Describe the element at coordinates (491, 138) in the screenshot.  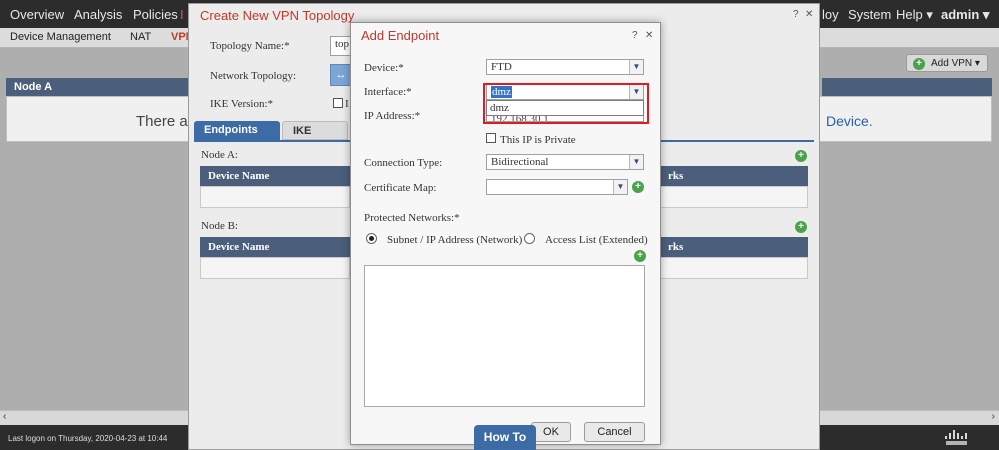
I see `ip-private-checkbox` at that location.